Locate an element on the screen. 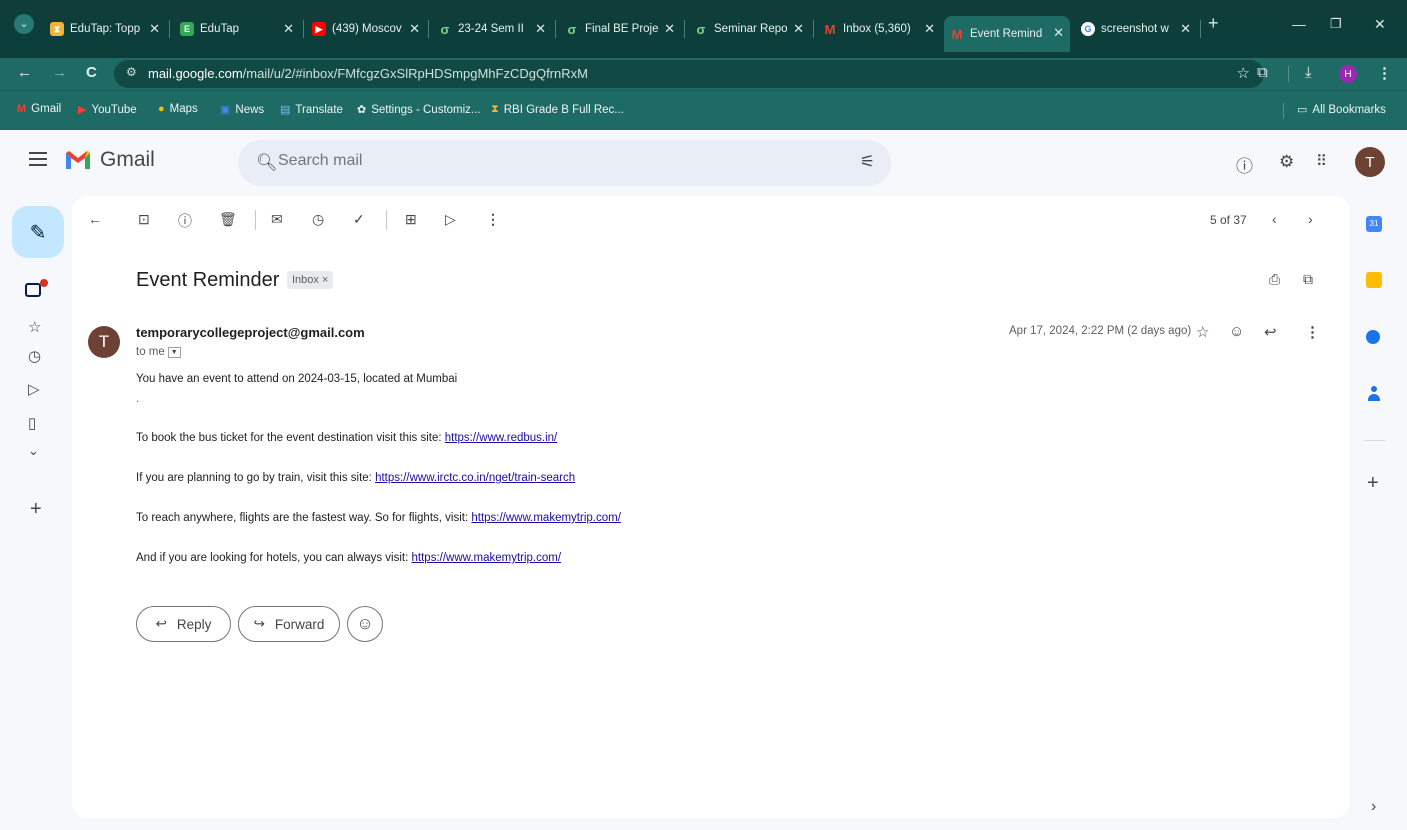  download-icon: ⤓ is located at coordinates (1308, 72).